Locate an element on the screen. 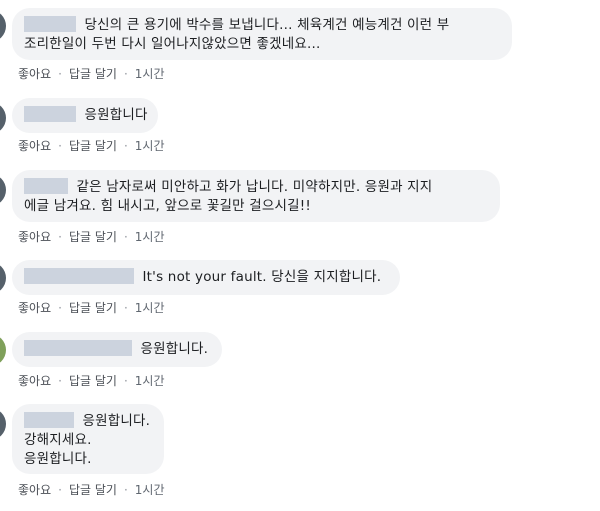 This screenshot has height=511, width=600. comment-text: 당신의 큰 용기에 박수를 보냅니다... 체육계건 예능계건 이런 부 is located at coordinates (267, 25).